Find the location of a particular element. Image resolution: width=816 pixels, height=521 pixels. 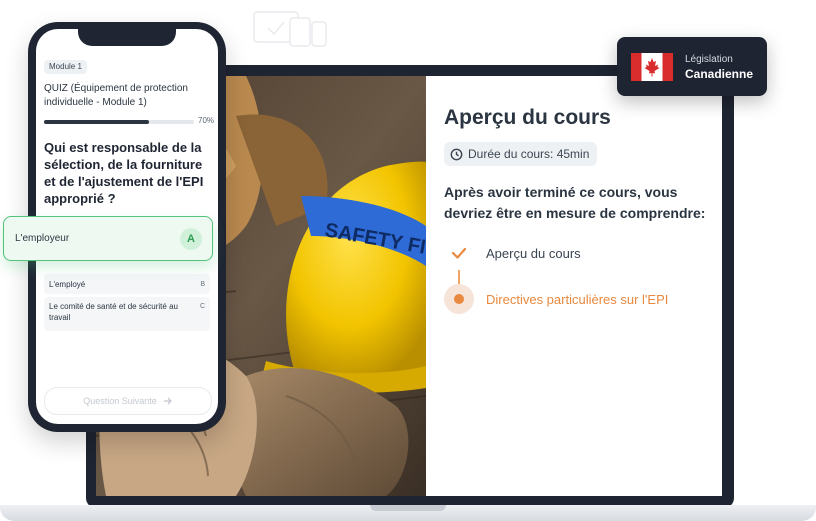

answer-option-a-selected: L'employeur A is located at coordinates (108, 238).